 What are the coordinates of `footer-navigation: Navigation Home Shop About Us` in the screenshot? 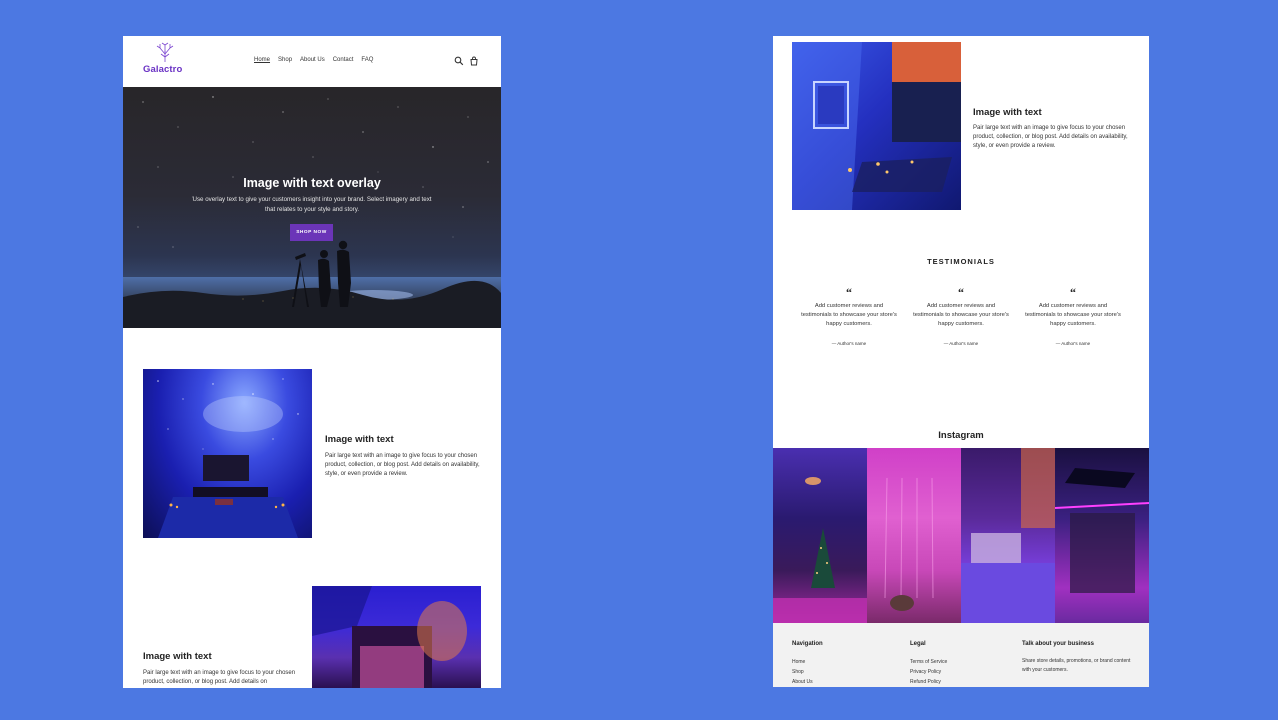 It's located at (807, 664).